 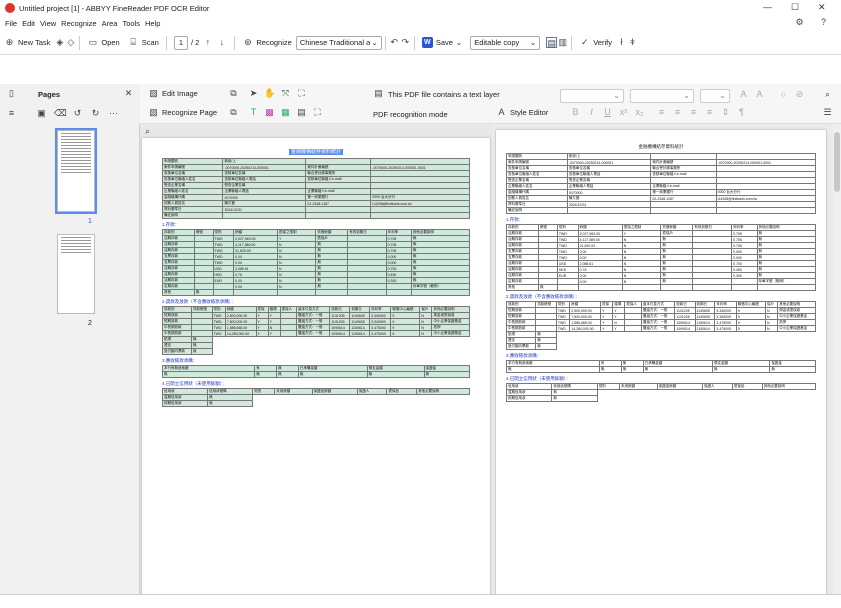 What do you see at coordinates (623, 112) in the screenshot?
I see `superscript-icon: x²` at bounding box center [623, 112].